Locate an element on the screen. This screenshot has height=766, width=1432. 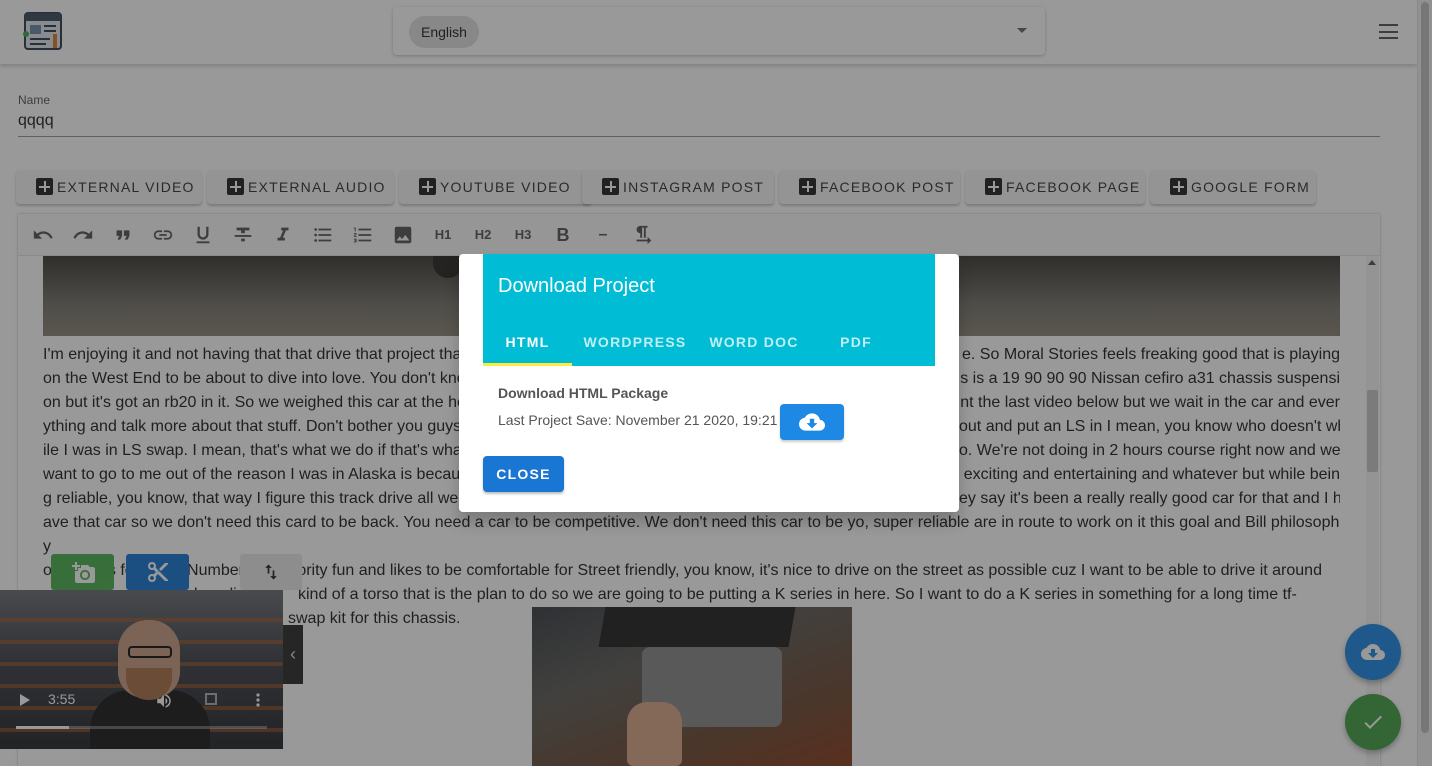
tab-html: HTML is located at coordinates (527, 343).